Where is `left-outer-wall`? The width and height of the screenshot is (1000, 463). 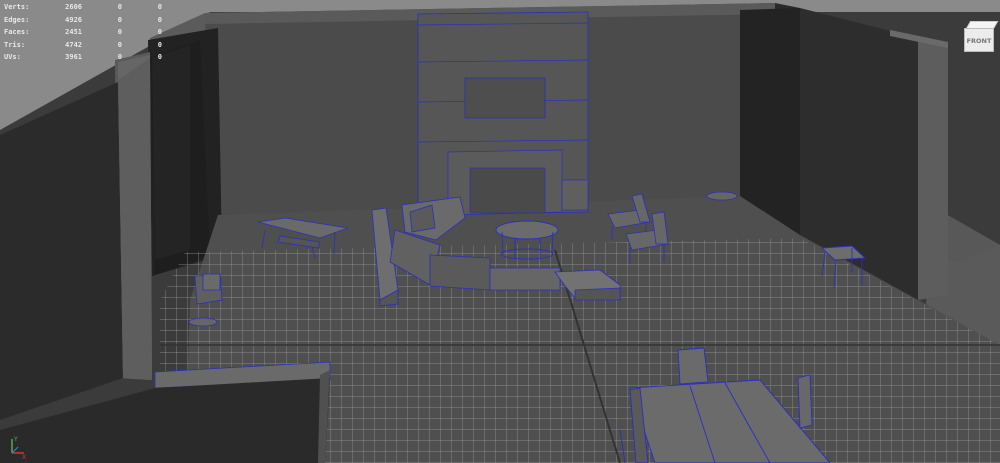 left-outer-wall is located at coordinates (61, 251).